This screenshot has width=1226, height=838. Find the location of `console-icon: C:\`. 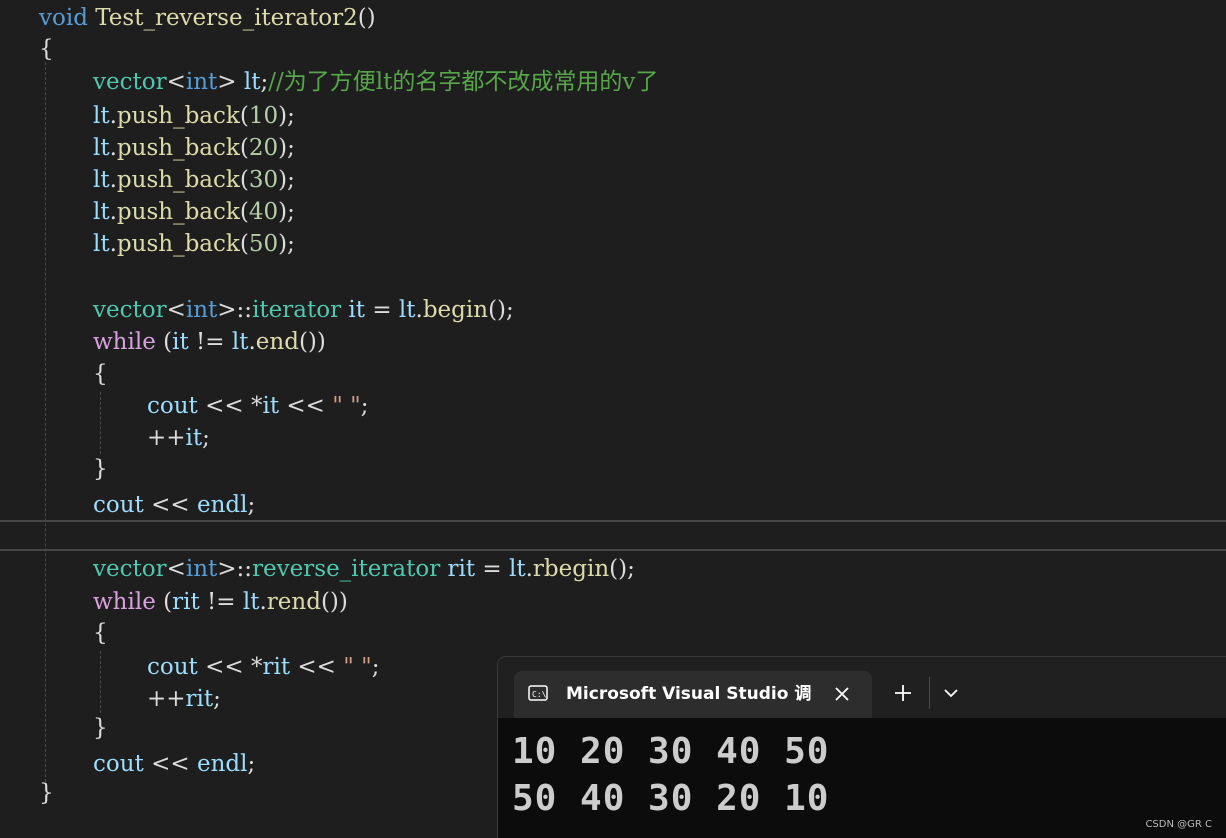

console-icon: C:\ is located at coordinates (538, 693).